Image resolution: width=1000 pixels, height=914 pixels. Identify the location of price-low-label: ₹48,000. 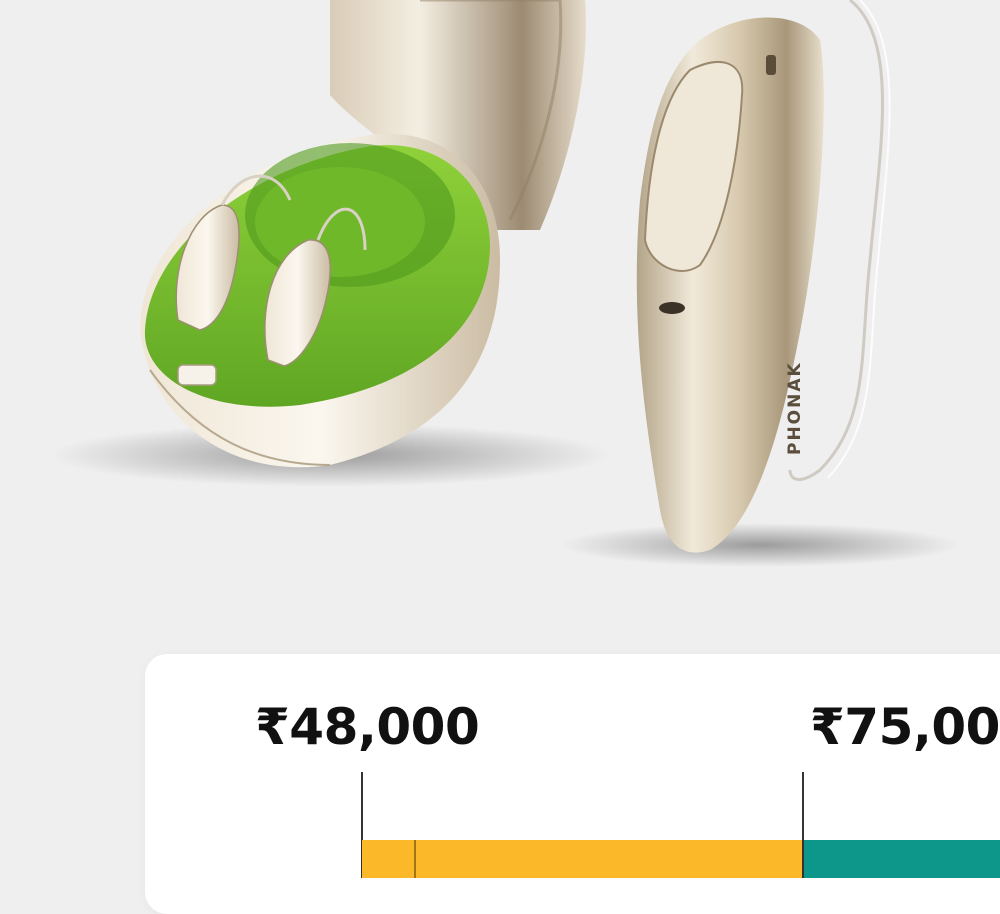
(367, 727).